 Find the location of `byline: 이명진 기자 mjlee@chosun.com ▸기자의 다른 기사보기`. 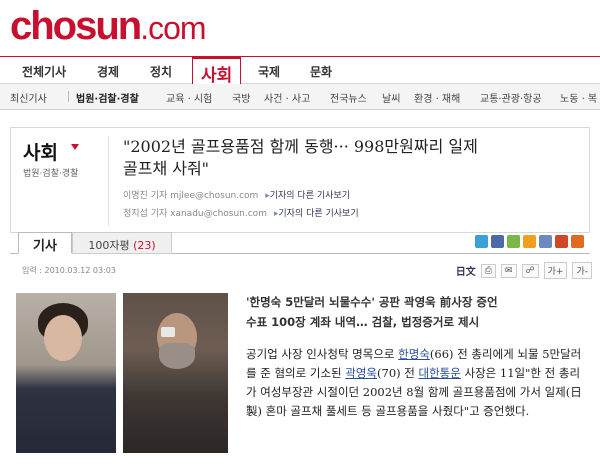

byline: 이명진 기자 mjlee@chosun.com ▸기자의 다른 기사보기 is located at coordinates (236, 194).